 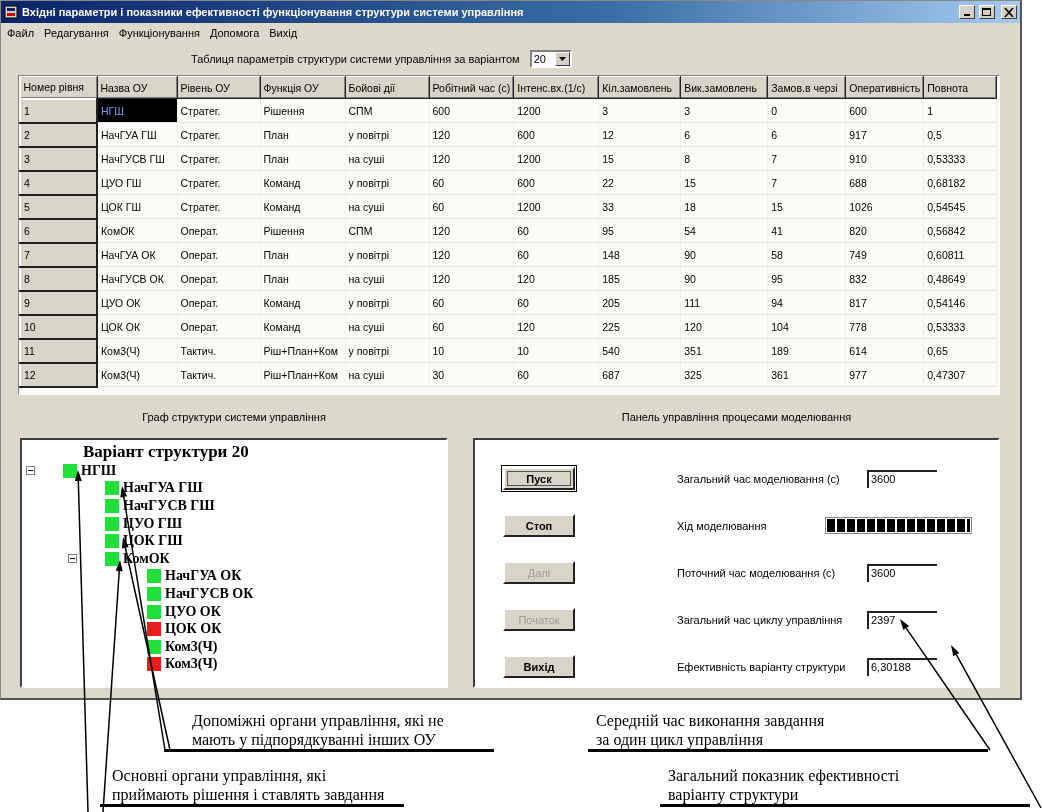 I want to click on minimize-icon, so click(x=967, y=14).